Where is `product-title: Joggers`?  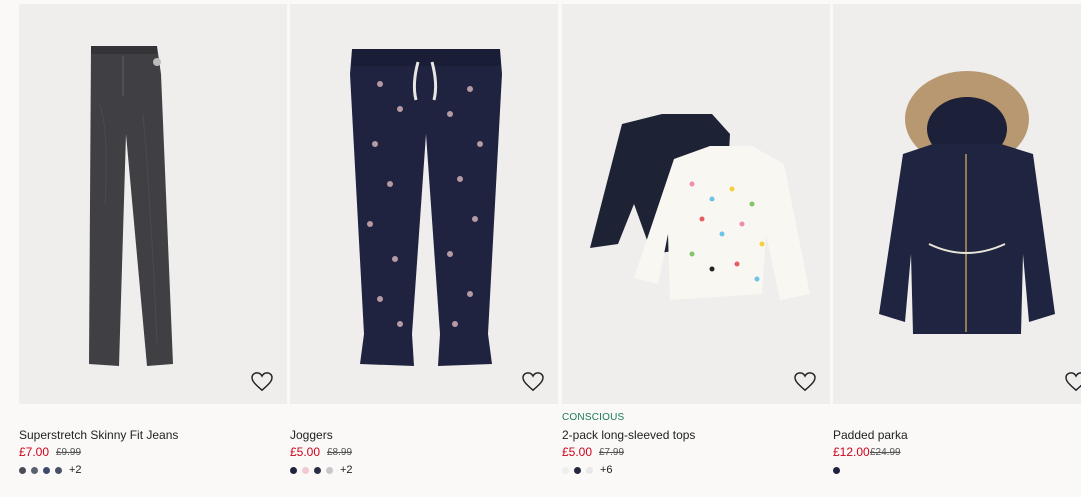
product-title: Joggers is located at coordinates (311, 435).